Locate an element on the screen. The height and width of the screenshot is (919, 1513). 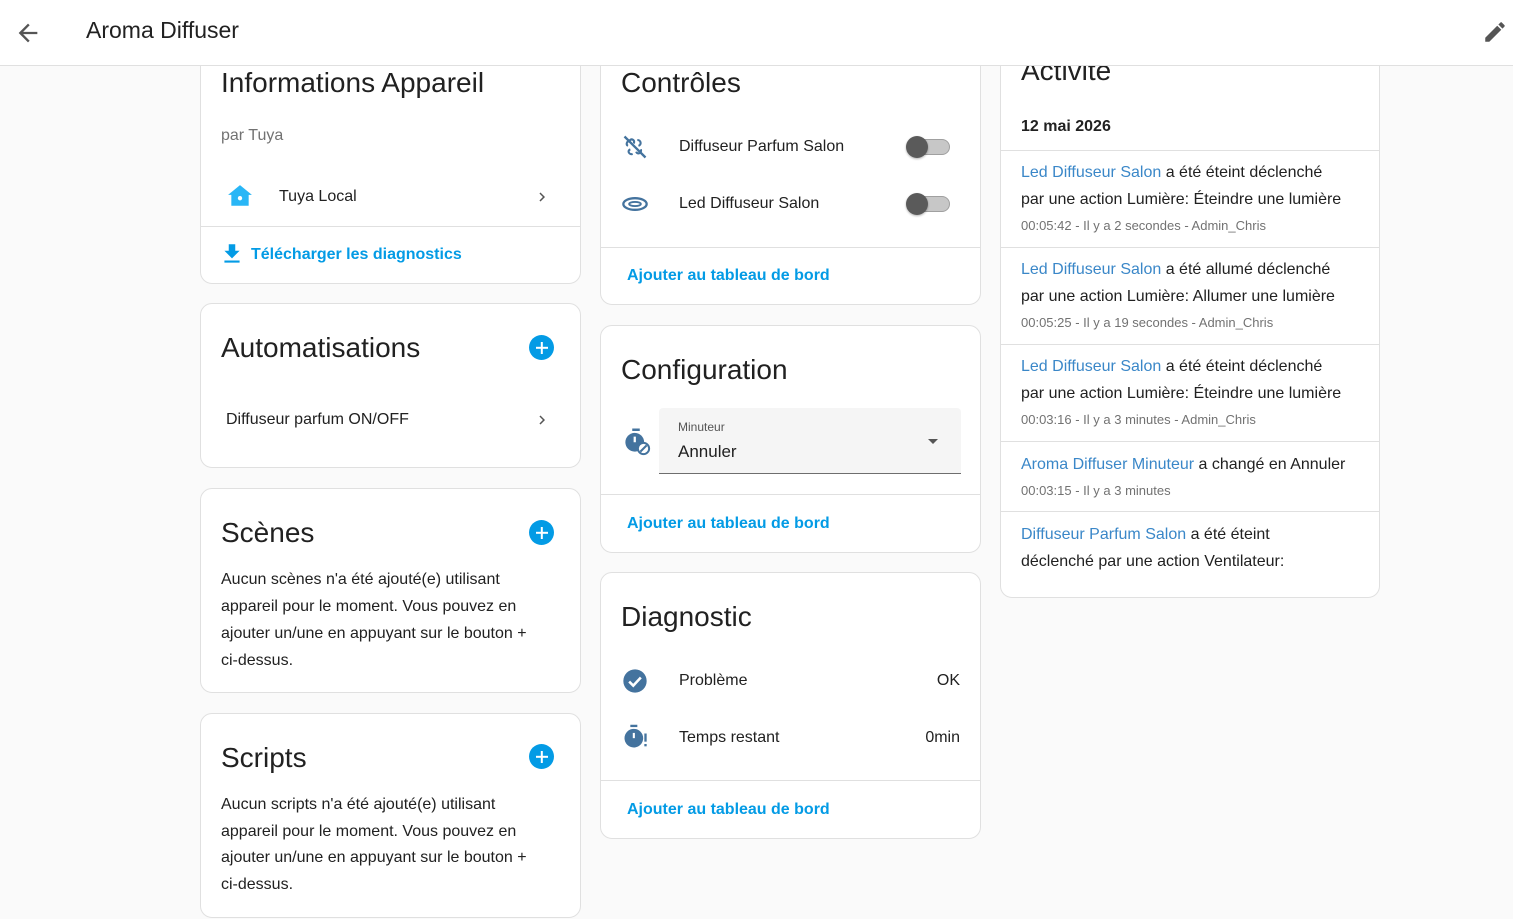
timer-select-label: Minuteur is located at coordinates (701, 427).